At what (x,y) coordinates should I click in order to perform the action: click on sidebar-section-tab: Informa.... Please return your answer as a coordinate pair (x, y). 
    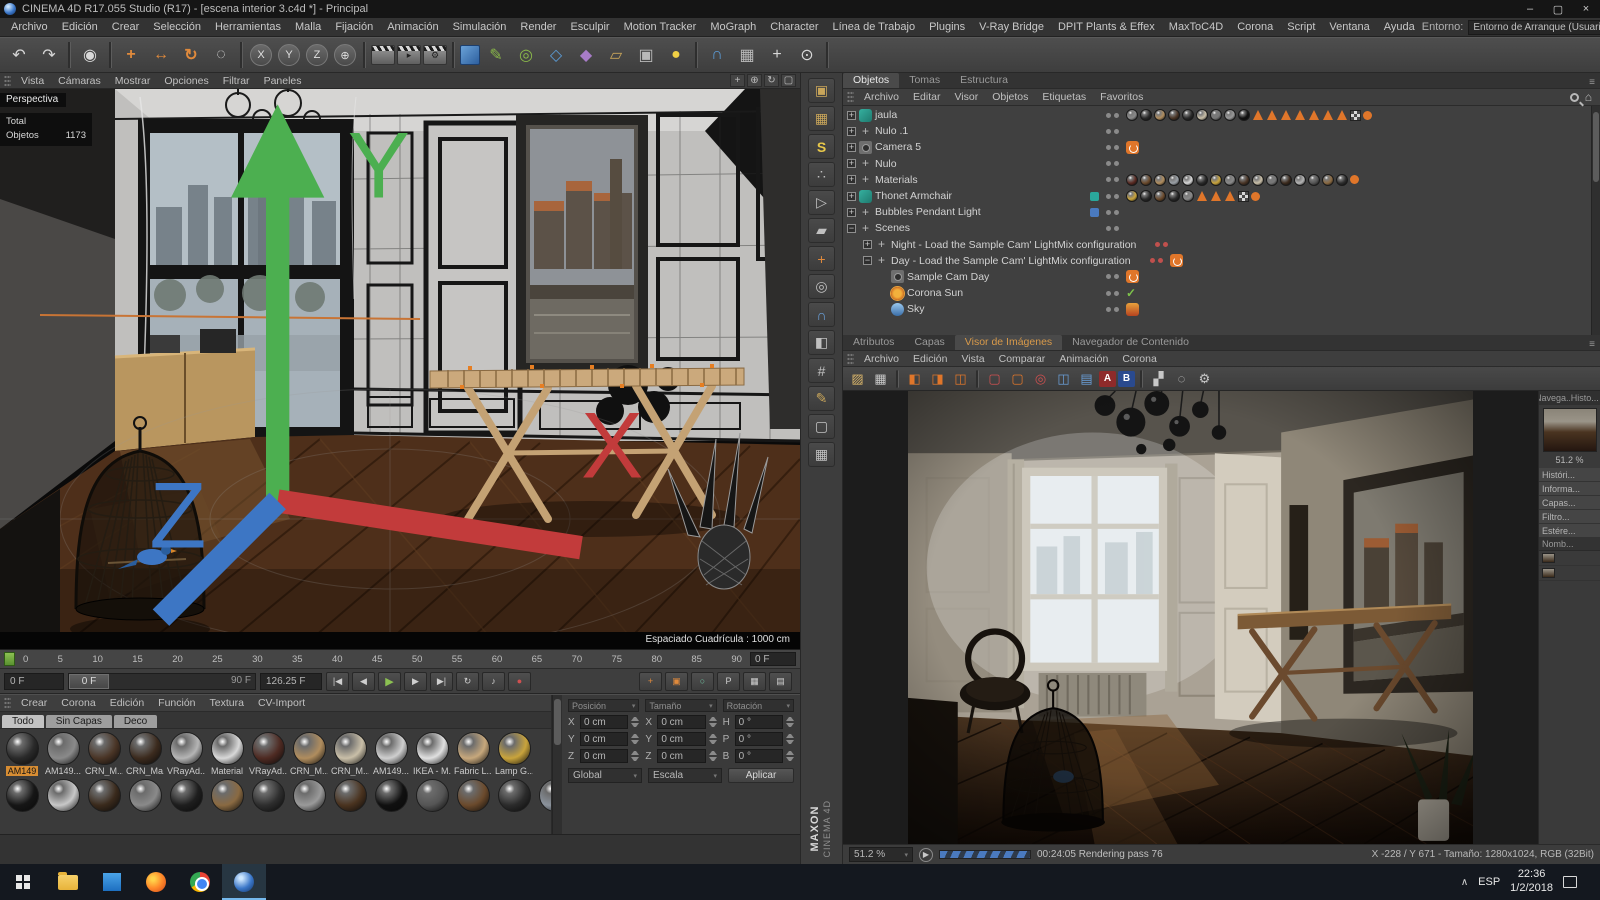
    Looking at the image, I should click on (1569, 489).